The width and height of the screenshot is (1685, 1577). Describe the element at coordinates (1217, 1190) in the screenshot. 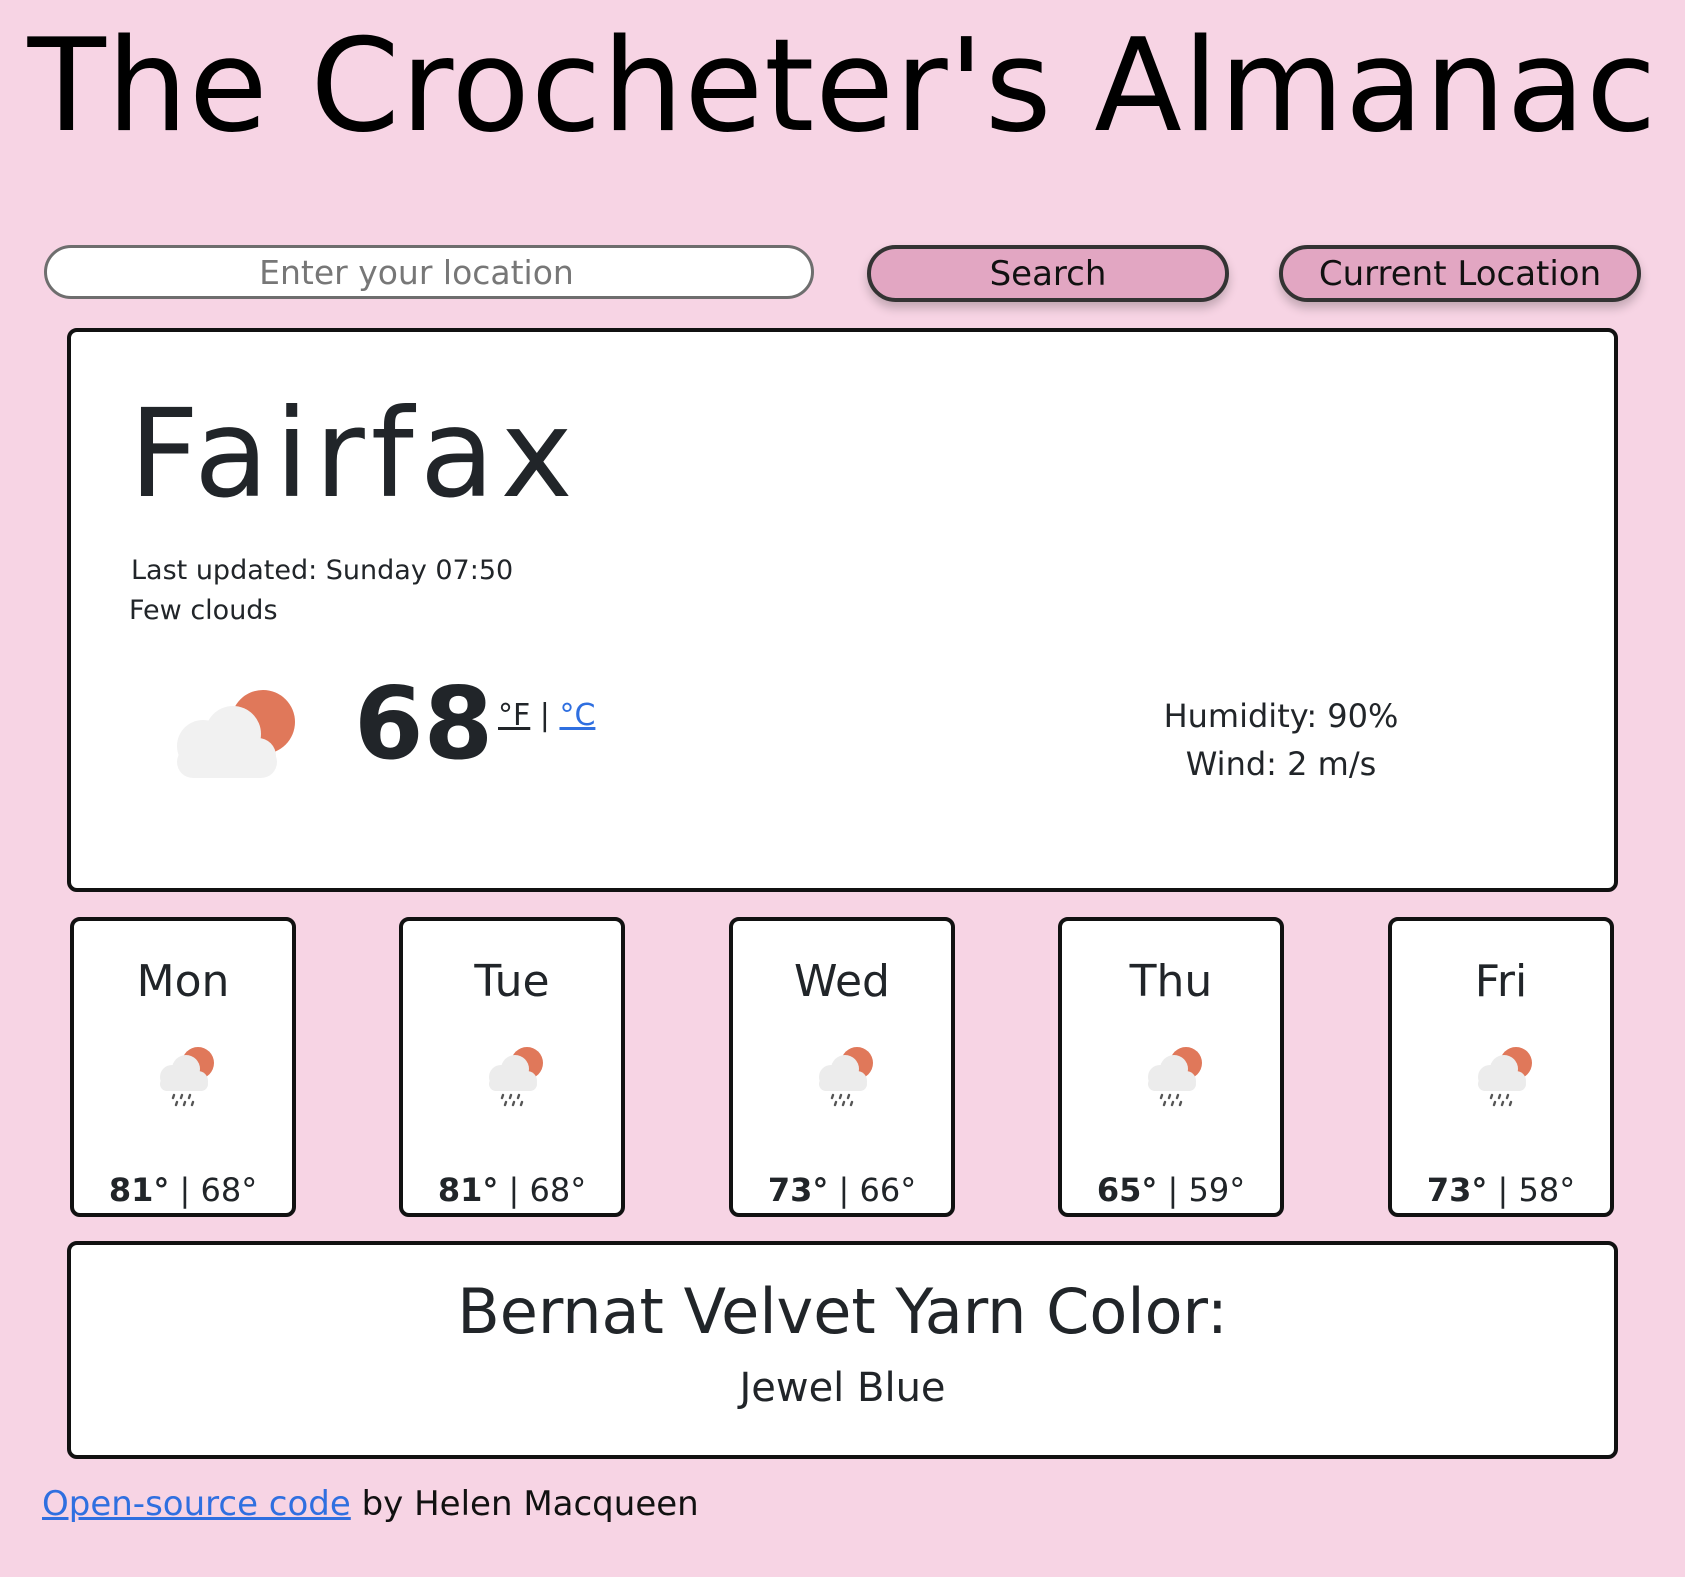

I see `forecast-min: 59°` at that location.